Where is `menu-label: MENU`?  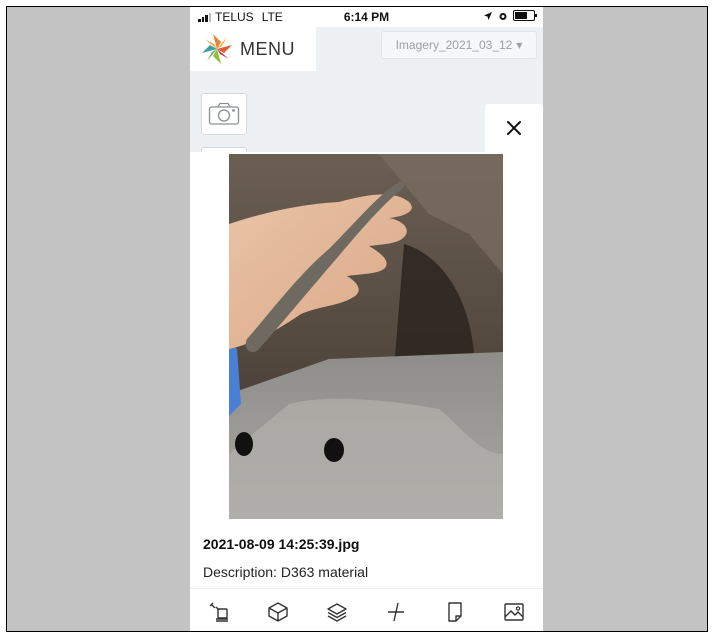 menu-label: MENU is located at coordinates (267, 48).